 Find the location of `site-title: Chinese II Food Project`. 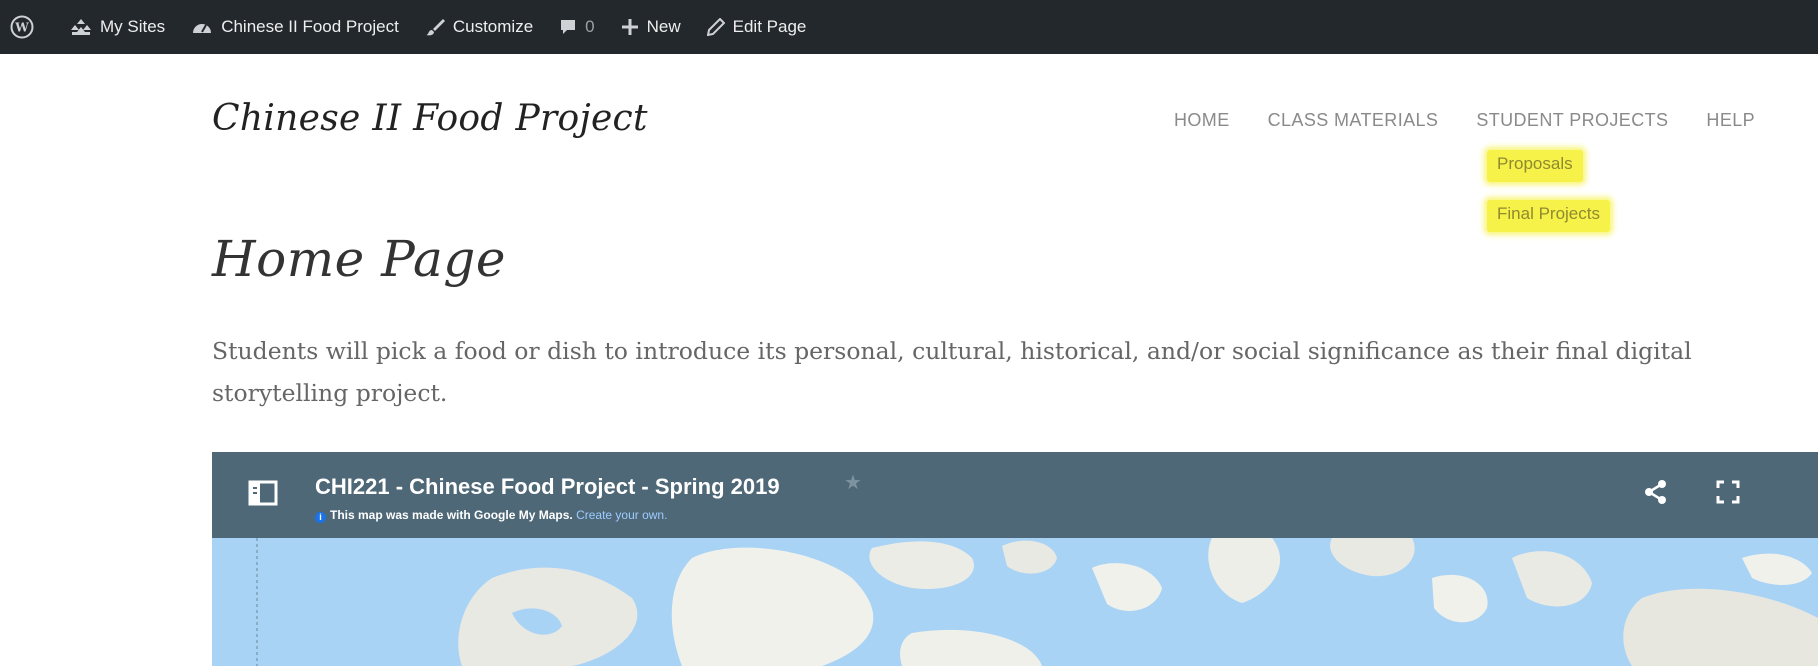

site-title: Chinese II Food Project is located at coordinates (430, 118).